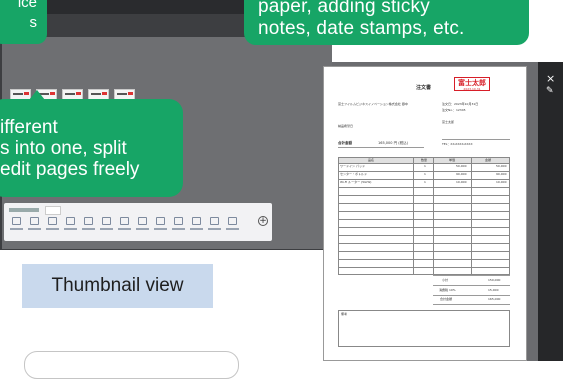 This screenshot has width=563, height=379. I want to click on totals-label: 小計, so click(445, 280).